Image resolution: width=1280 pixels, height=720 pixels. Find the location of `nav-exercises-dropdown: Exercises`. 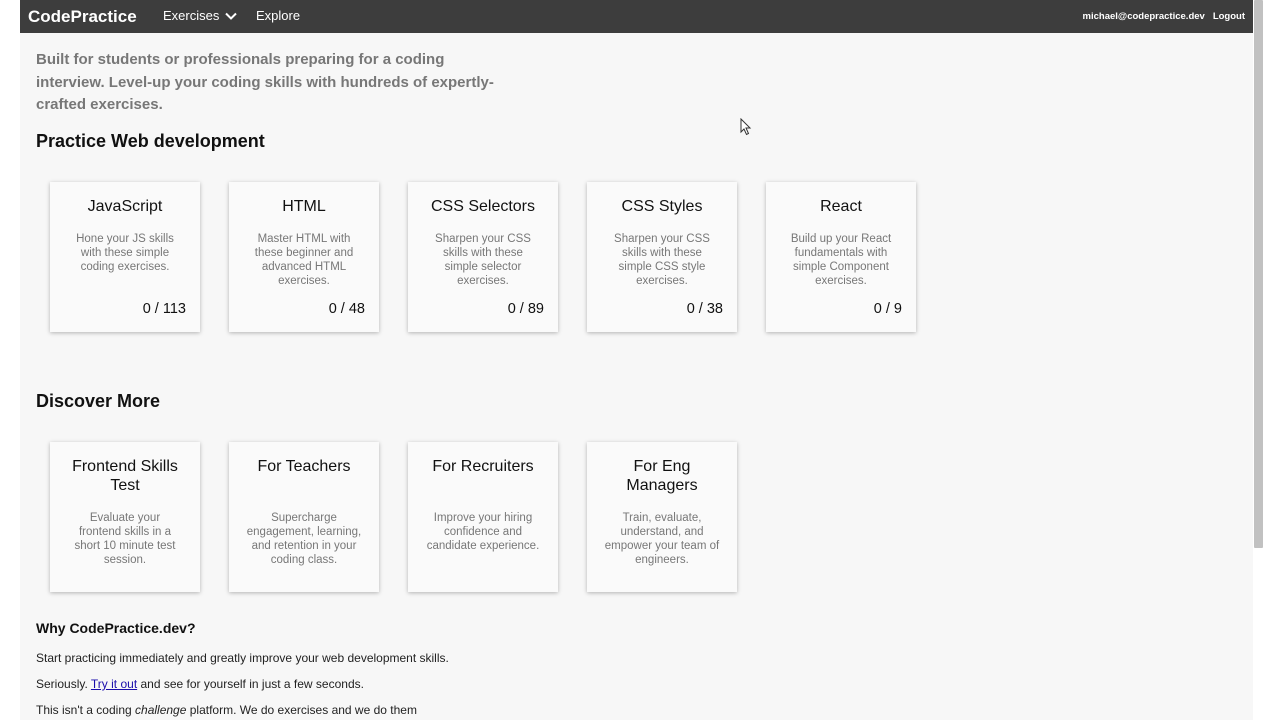

nav-exercises-dropdown: Exercises is located at coordinates (200, 15).